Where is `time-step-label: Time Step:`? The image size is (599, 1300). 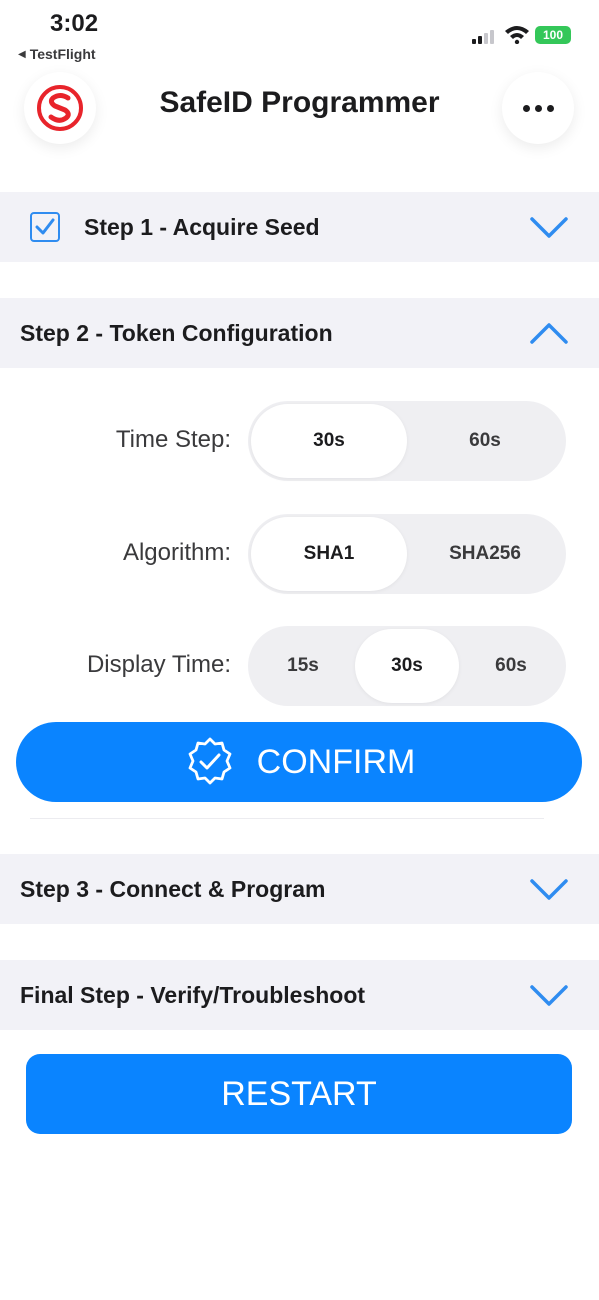 time-step-label: Time Step: is located at coordinates (173, 439).